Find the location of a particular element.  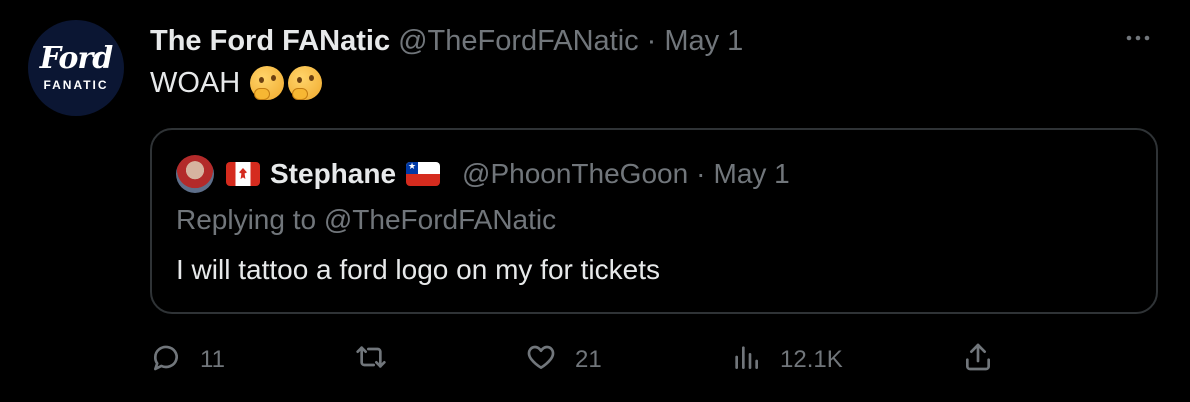

canada-flag-icon is located at coordinates (243, 174).